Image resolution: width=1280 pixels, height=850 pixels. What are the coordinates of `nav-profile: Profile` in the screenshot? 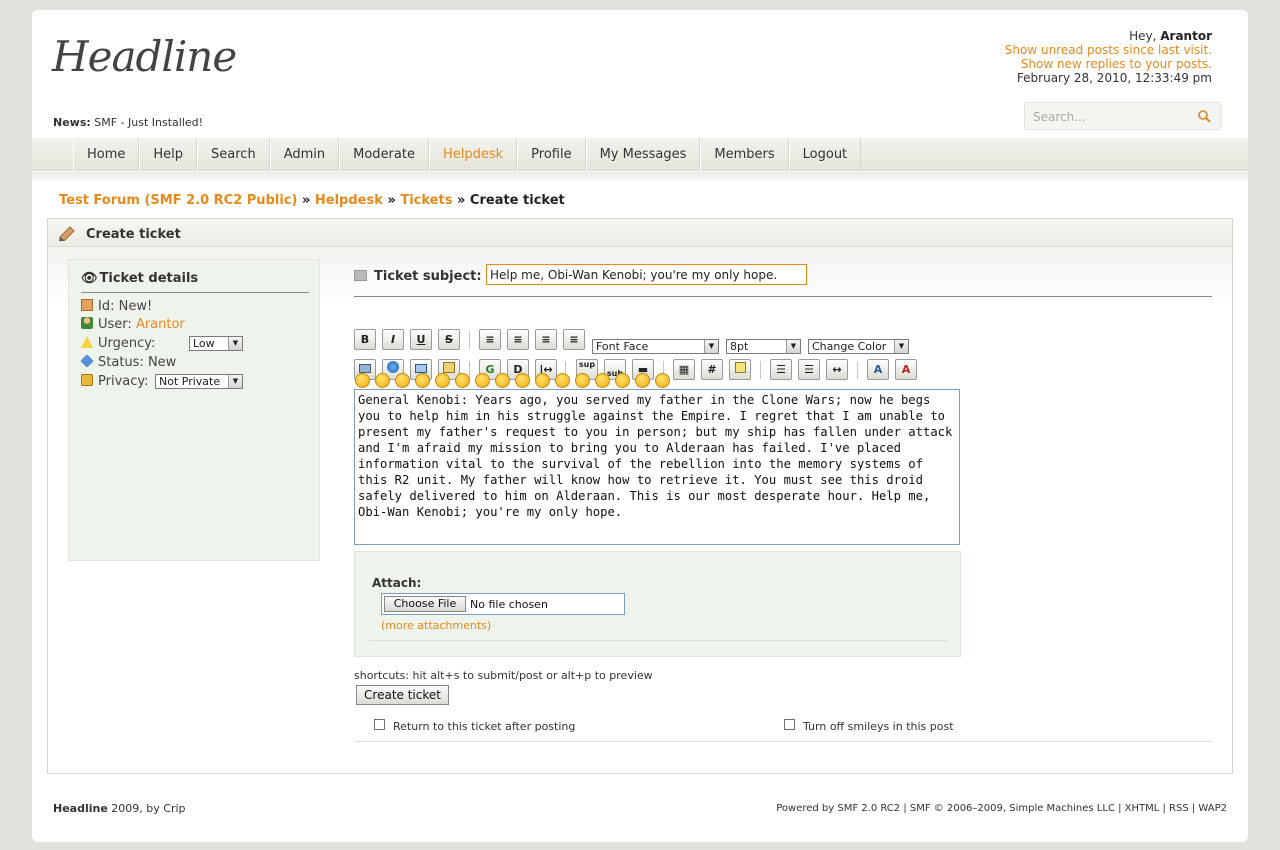 It's located at (551, 154).